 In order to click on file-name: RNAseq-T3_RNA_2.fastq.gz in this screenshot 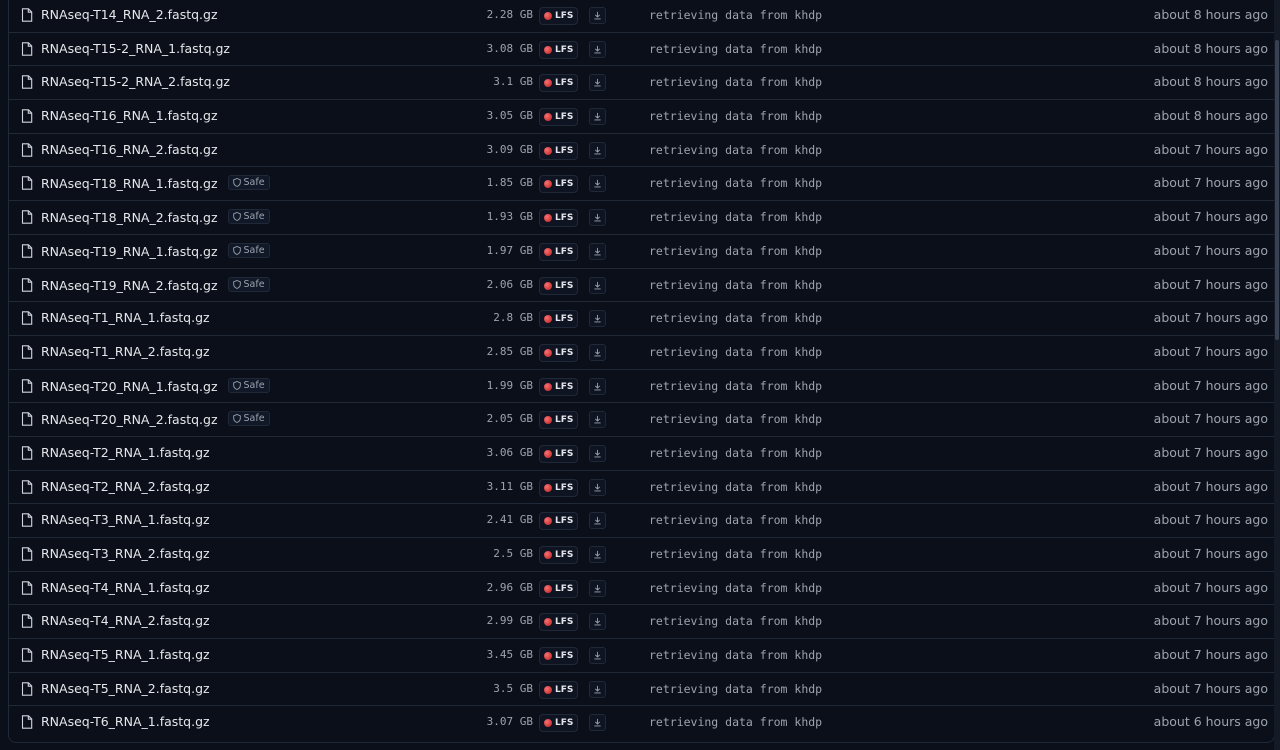, I will do `click(125, 553)`.